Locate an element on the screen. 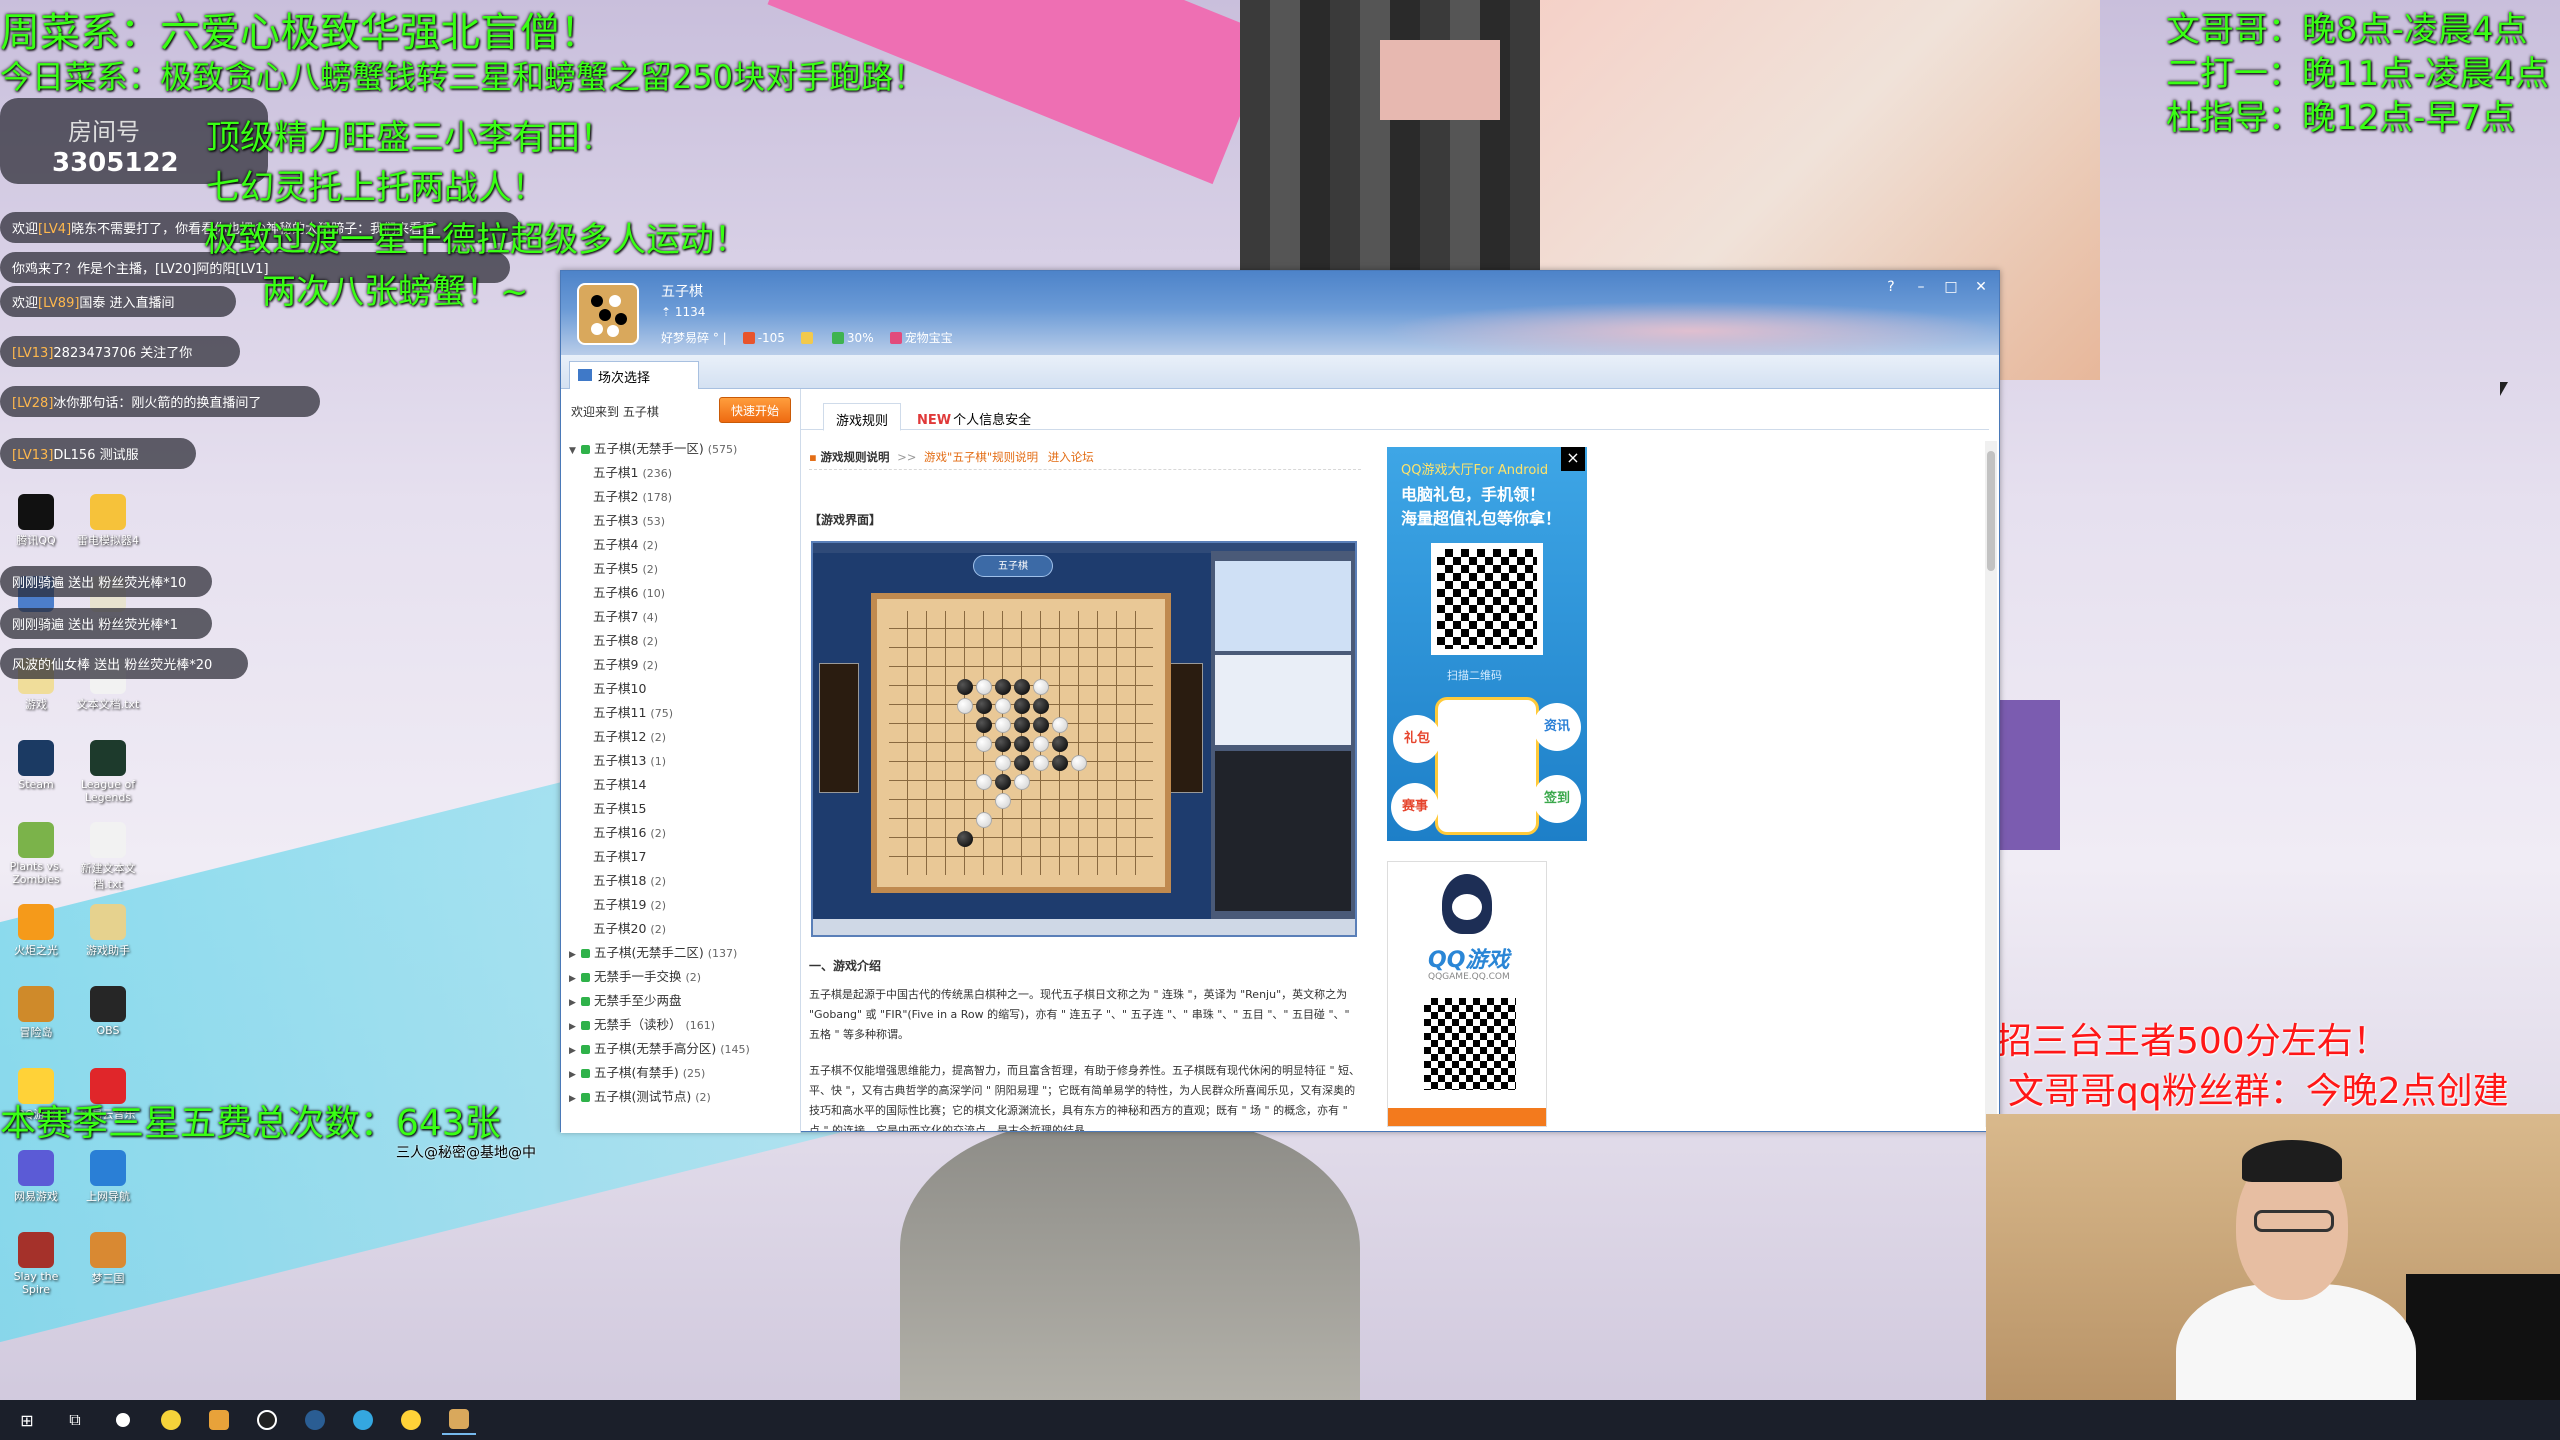 The height and width of the screenshot is (1440, 2560). room-item: 五子棋3 (53) is located at coordinates (683, 521).